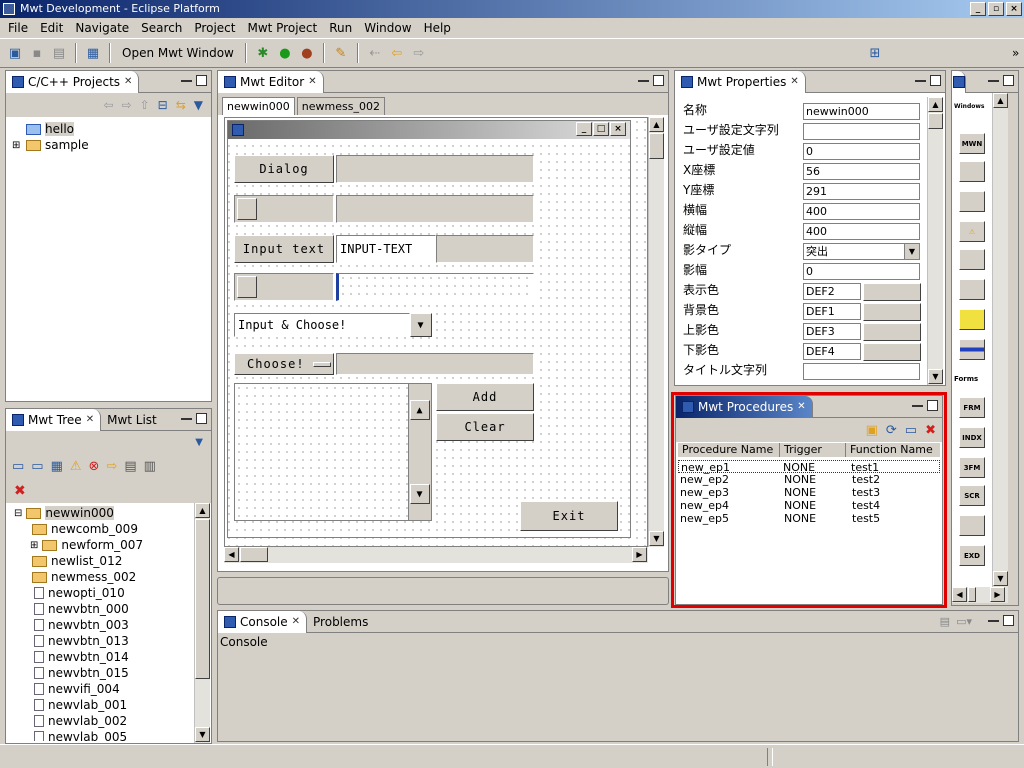 The width and height of the screenshot is (1024, 768). Describe the element at coordinates (861, 251) in the screenshot. I see `shadow-type-select: 突出 ▼` at that location.